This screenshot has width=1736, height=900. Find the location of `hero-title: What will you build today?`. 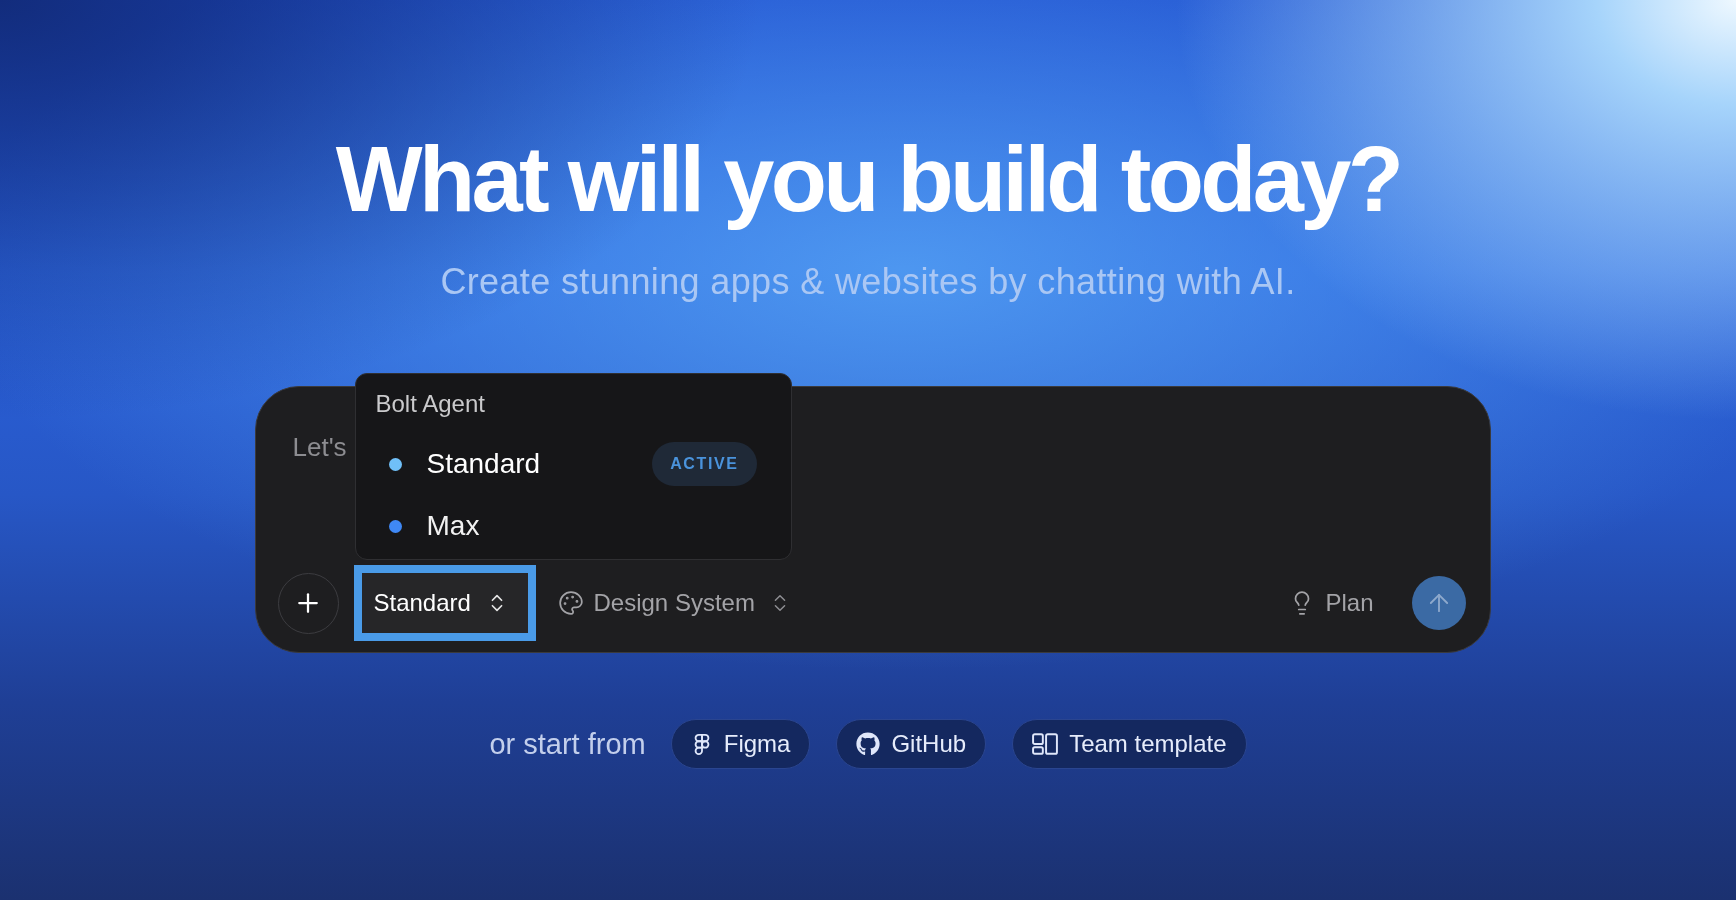

hero-title: What will you build today? is located at coordinates (868, 179).